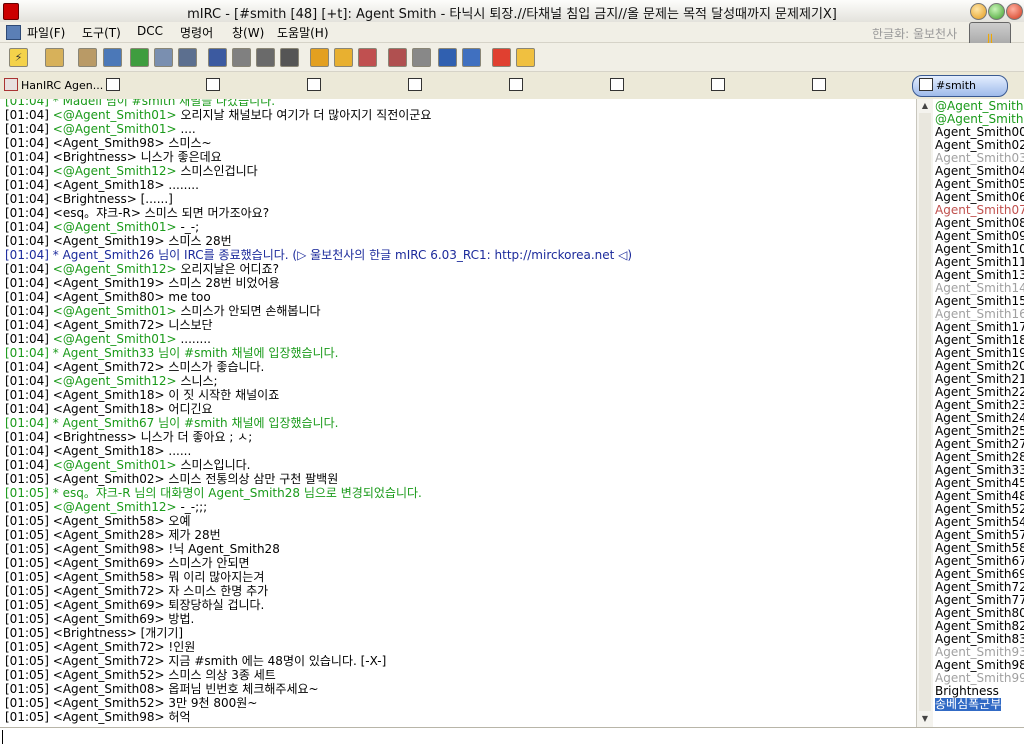 This screenshot has height=750, width=1024. What do you see at coordinates (94, 633) in the screenshot?
I see `chat-line: [01:05] <Brightness> [개기기]` at bounding box center [94, 633].